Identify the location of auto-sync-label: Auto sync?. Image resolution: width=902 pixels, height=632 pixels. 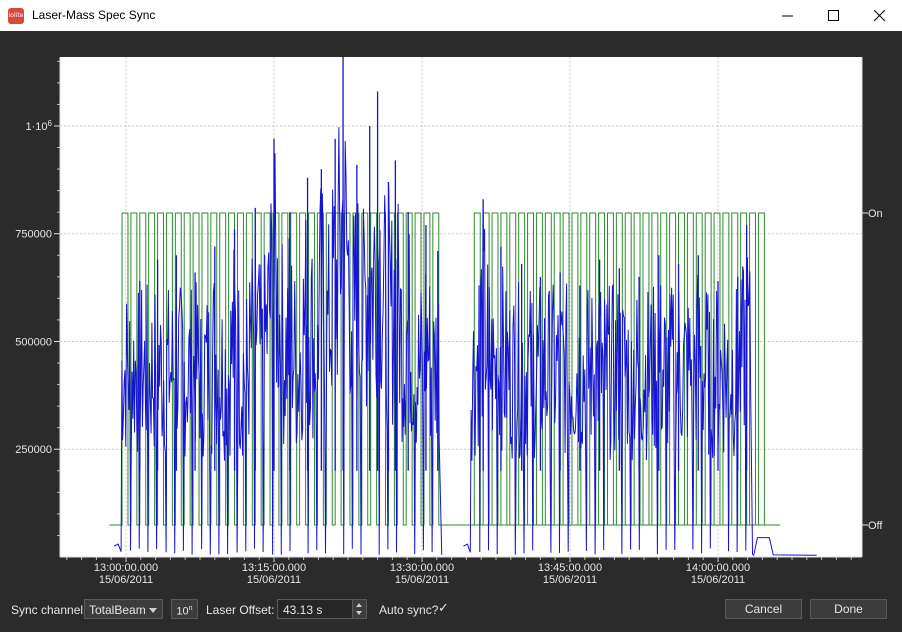
(409, 610).